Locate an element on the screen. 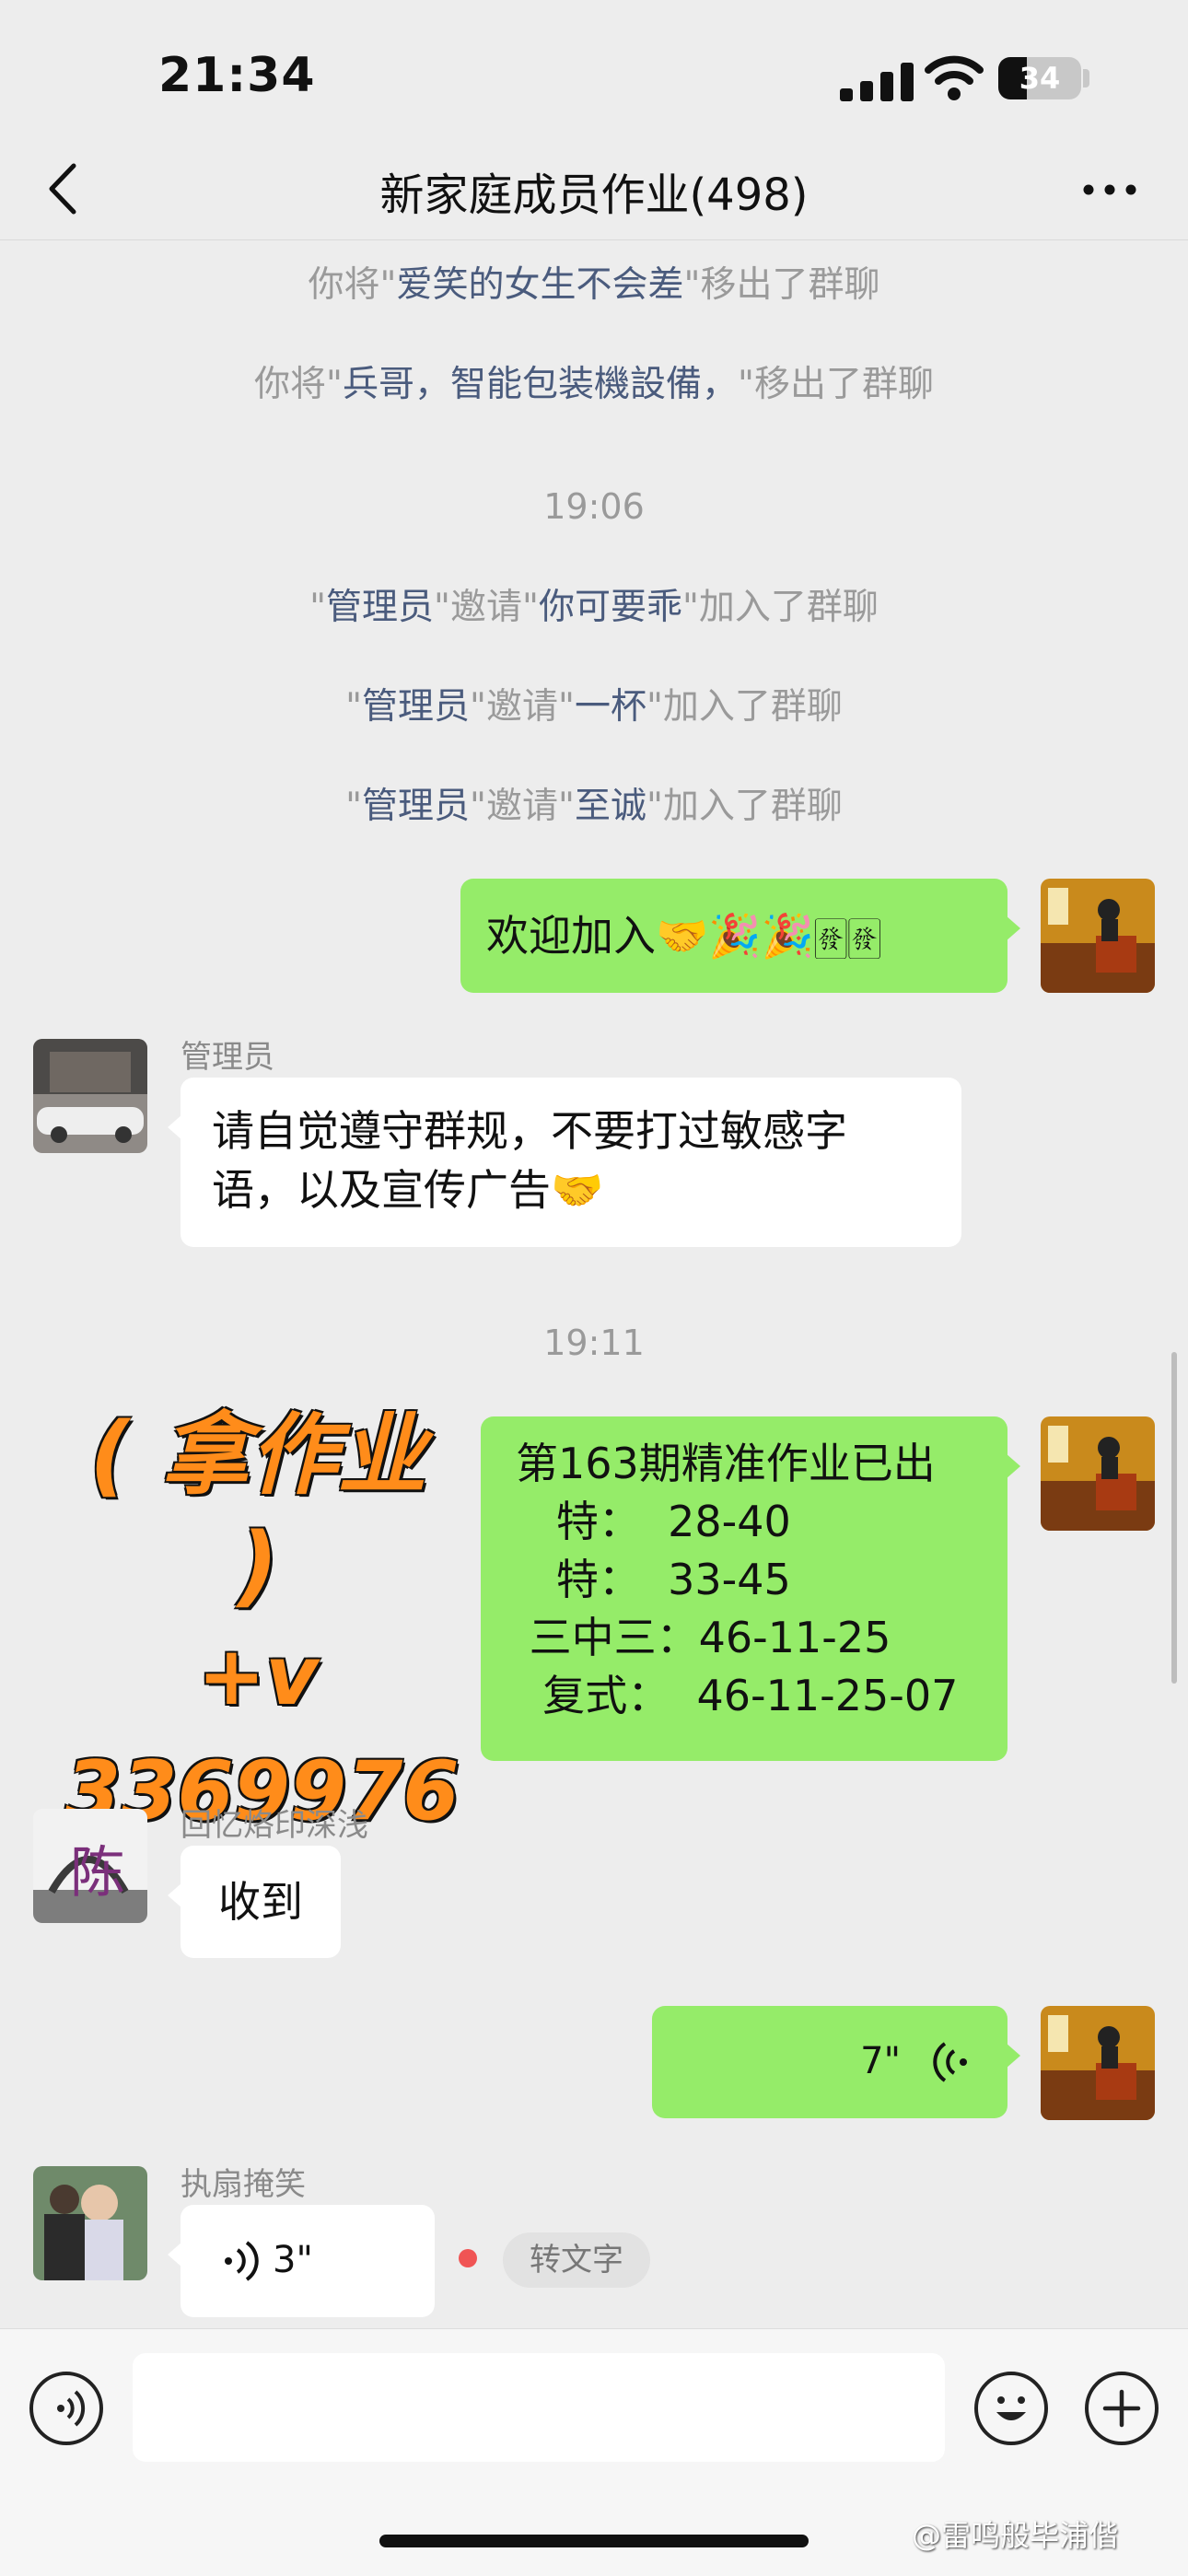 The height and width of the screenshot is (2576, 1188). voice-message-in: 3" is located at coordinates (301, 2261).